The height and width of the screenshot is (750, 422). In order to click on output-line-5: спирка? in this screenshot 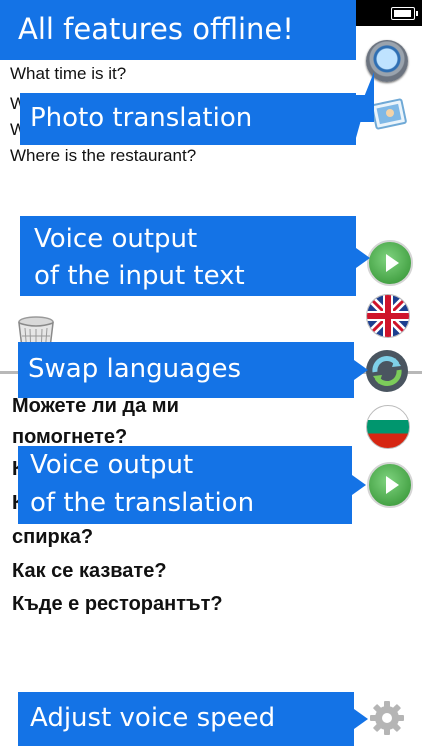, I will do `click(53, 537)`.